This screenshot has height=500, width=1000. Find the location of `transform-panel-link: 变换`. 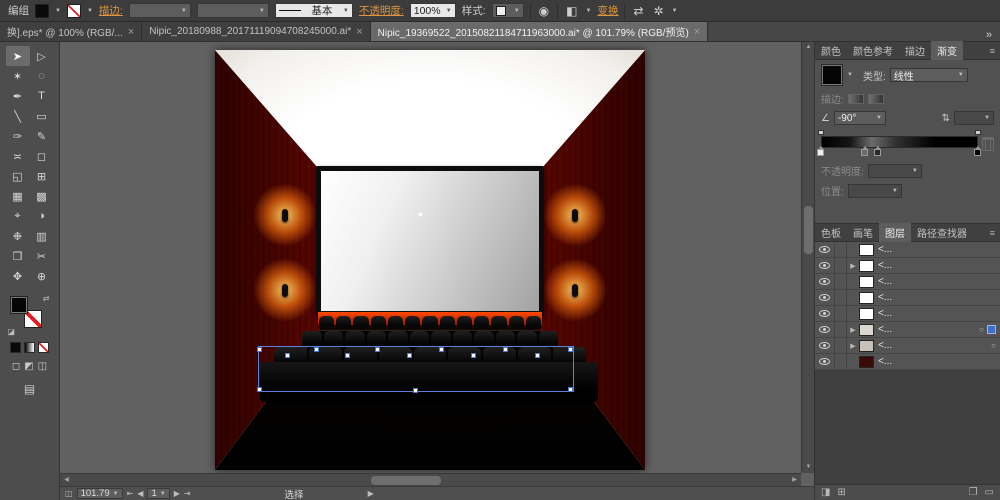

transform-panel-link: 变换 is located at coordinates (607, 10).